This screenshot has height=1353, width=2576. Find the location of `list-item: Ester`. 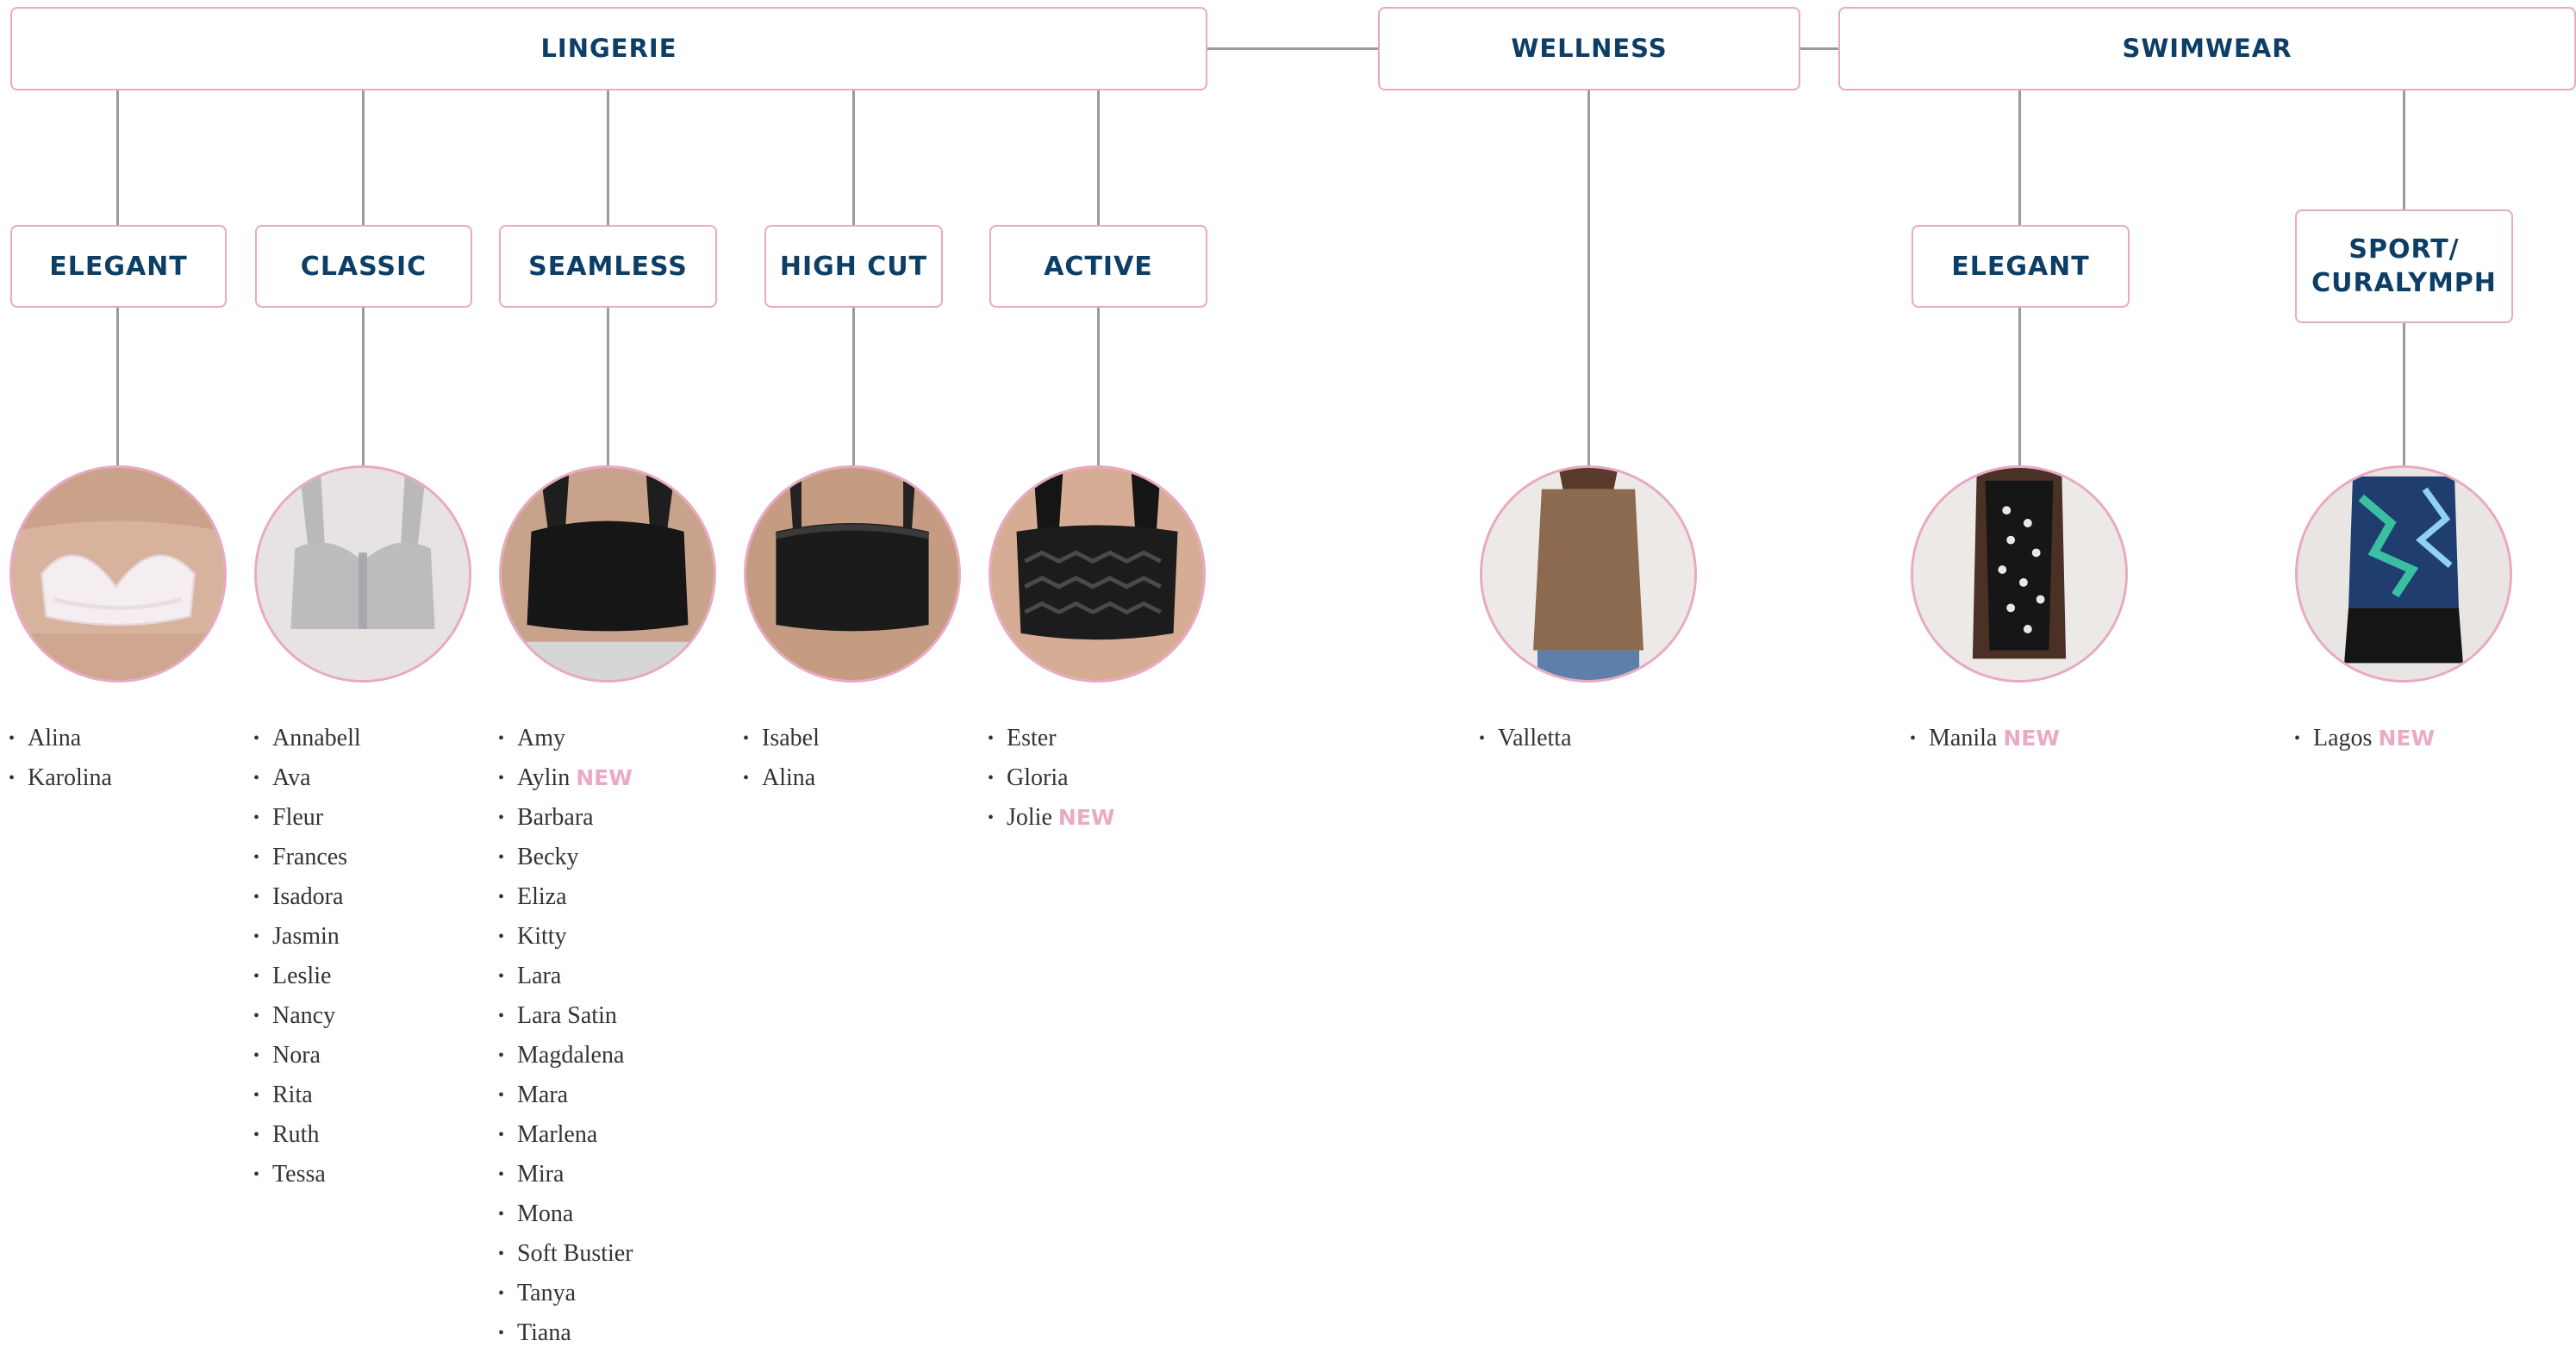

list-item: Ester is located at coordinates (1108, 739).